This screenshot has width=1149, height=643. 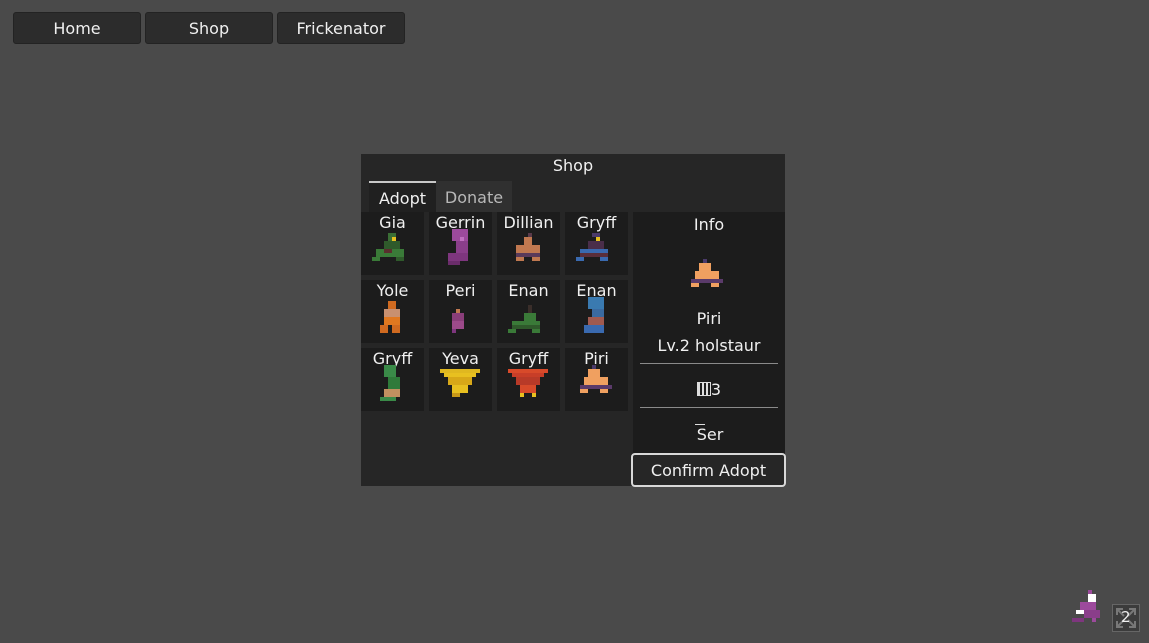 I want to click on frickenator-button: Frickenator, so click(x=341, y=28).